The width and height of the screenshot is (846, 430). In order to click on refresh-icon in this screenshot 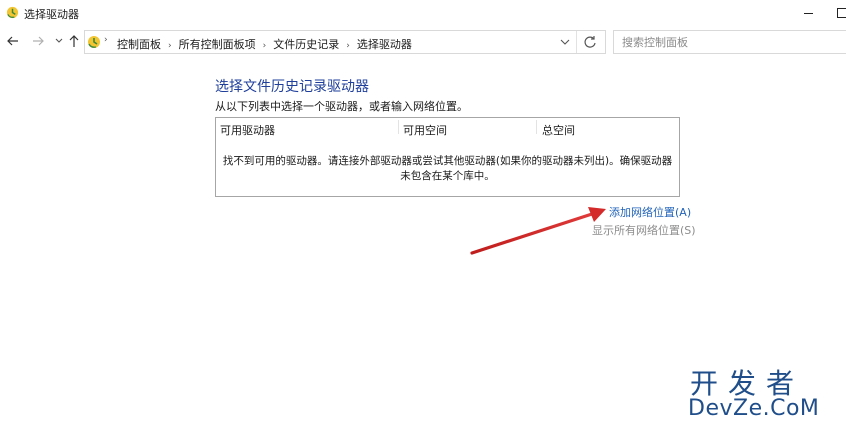, I will do `click(590, 42)`.